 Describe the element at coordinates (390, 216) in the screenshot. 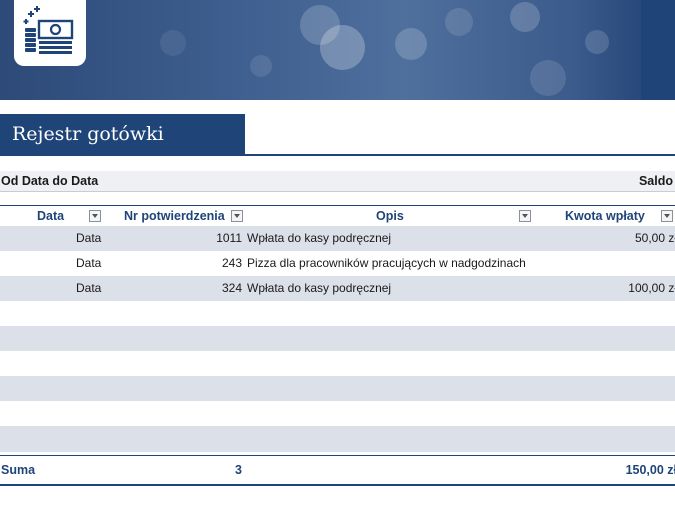

I see `column-header-description: Opis` at that location.